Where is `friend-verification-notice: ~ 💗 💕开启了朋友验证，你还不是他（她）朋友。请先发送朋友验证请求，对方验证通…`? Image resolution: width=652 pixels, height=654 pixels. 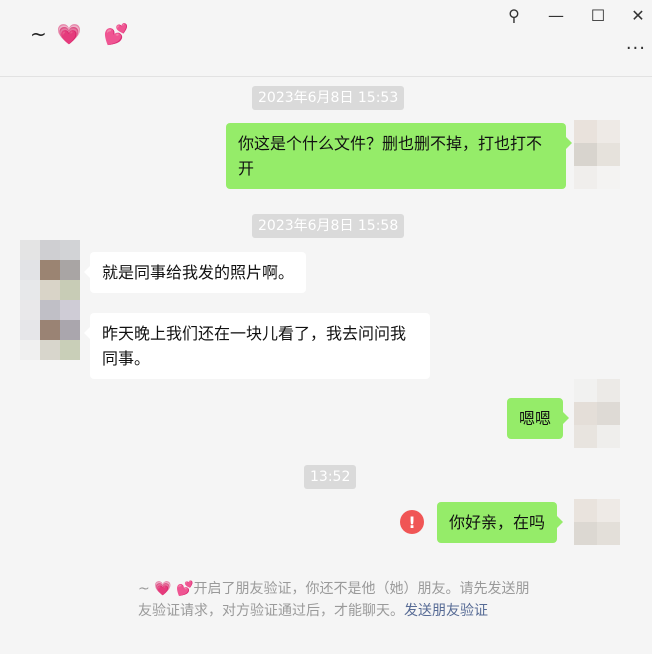 friend-verification-notice: ~ 💗 💕开启了朋友验证，你还不是他（她）朋友。请先发送朋友验证请求，对方验证通… is located at coordinates (338, 600).